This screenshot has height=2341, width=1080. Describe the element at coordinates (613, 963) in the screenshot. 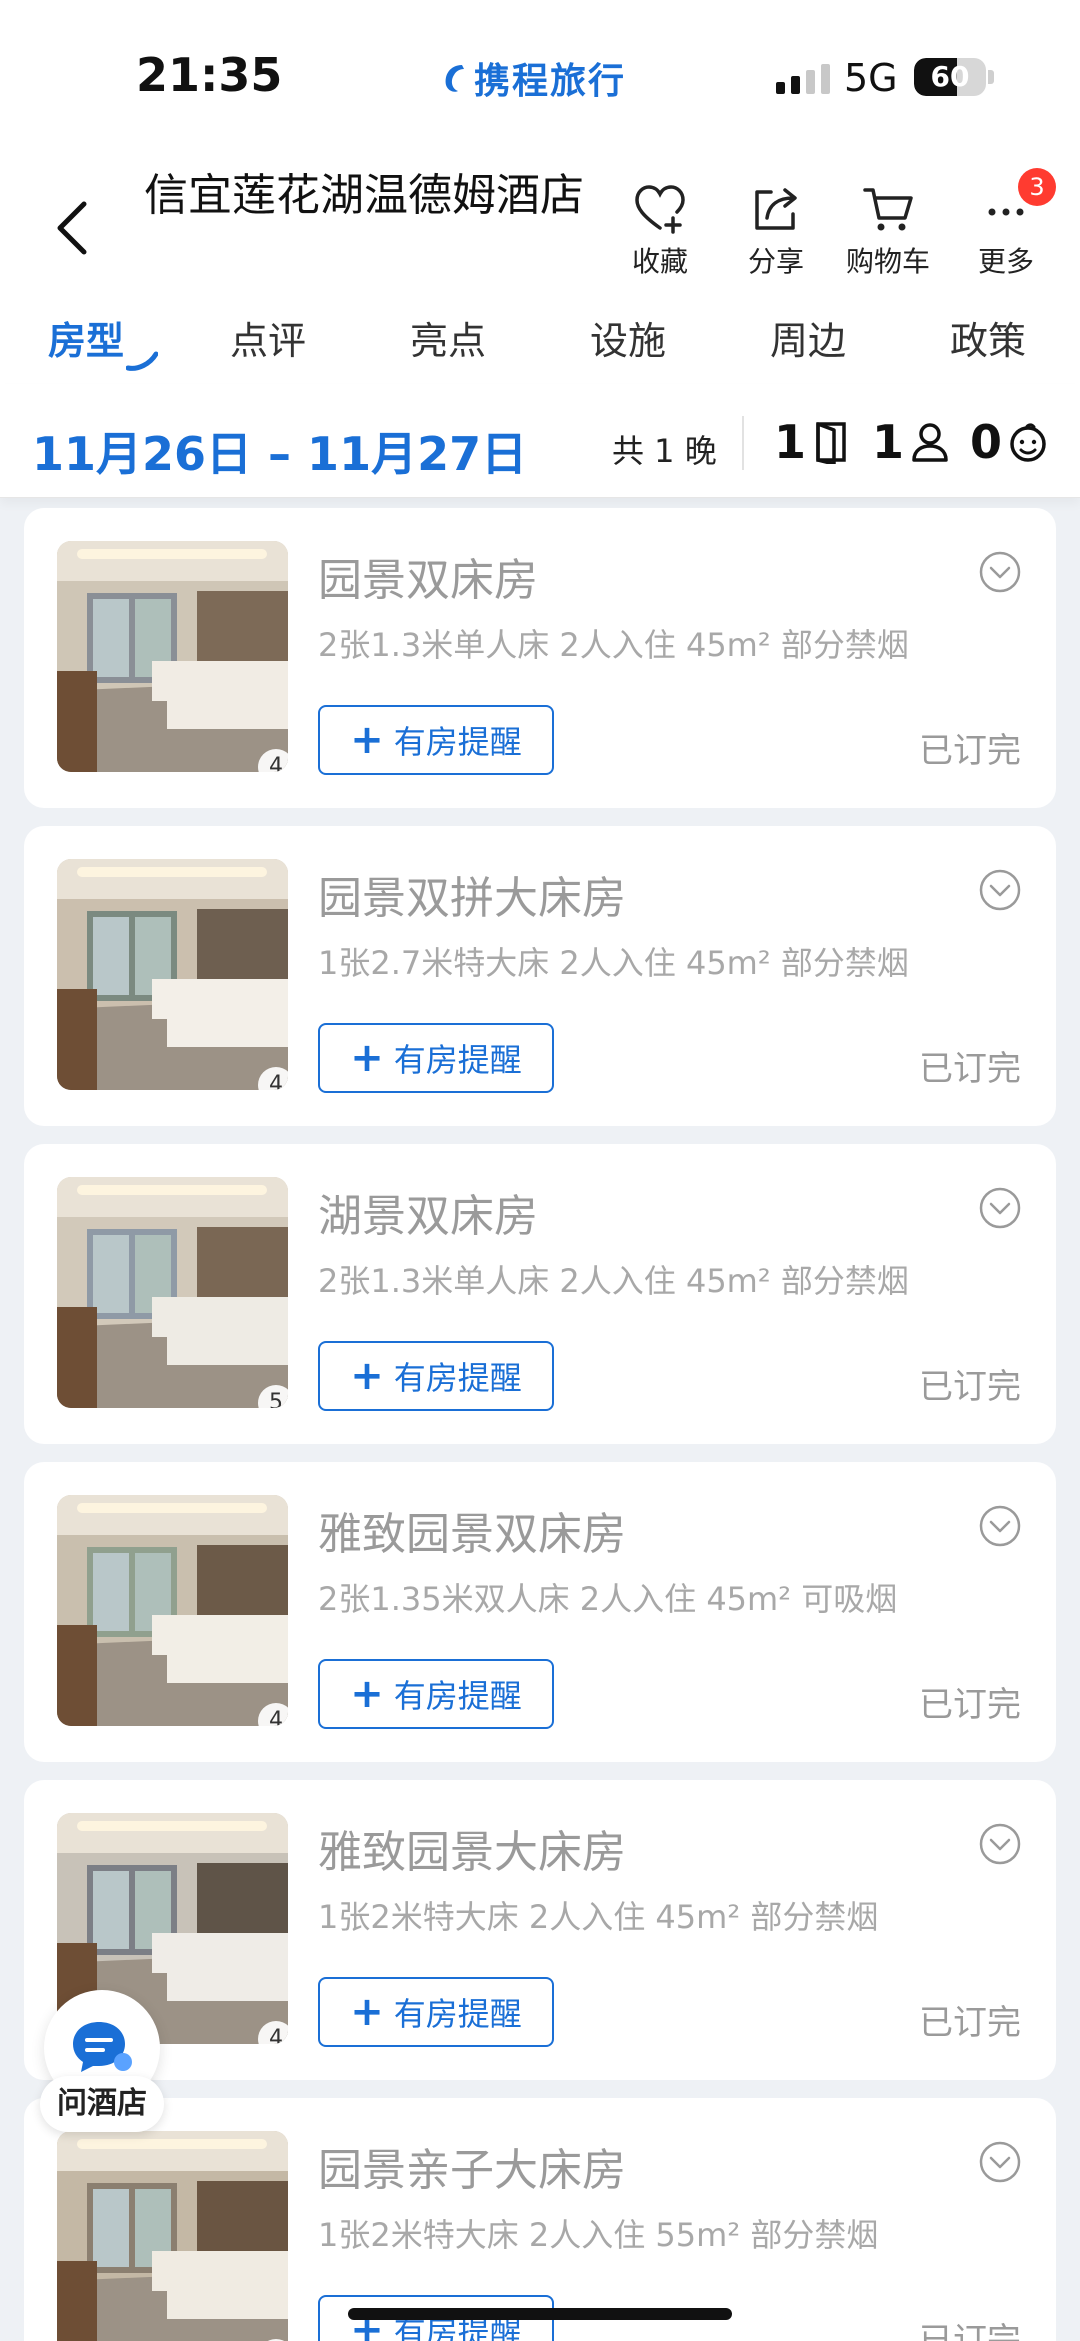

I see `room-info: 1张2.7米特大床 2人入住 45m² 部分禁烟` at that location.